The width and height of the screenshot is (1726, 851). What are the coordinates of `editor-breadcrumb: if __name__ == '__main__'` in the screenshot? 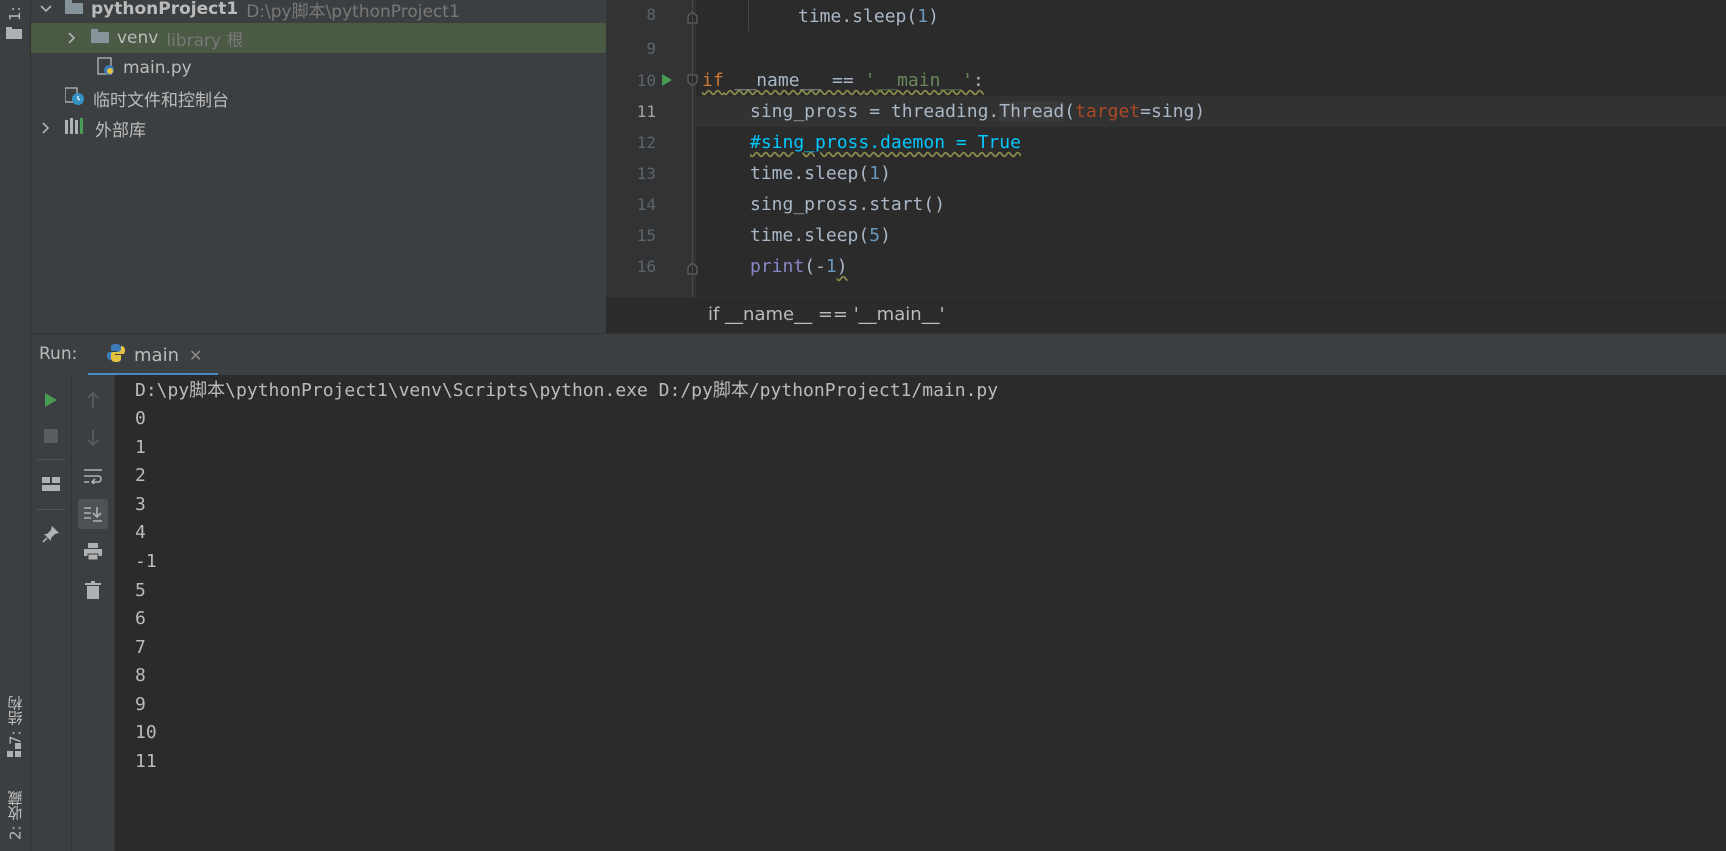 It's located at (1166, 315).